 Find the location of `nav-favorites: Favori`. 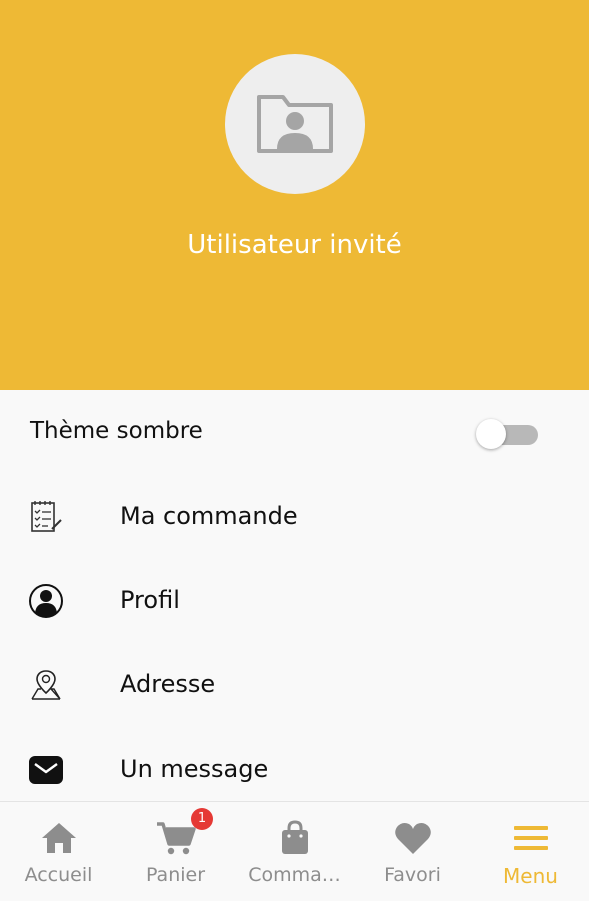

nav-favorites: Favori is located at coordinates (412, 851).